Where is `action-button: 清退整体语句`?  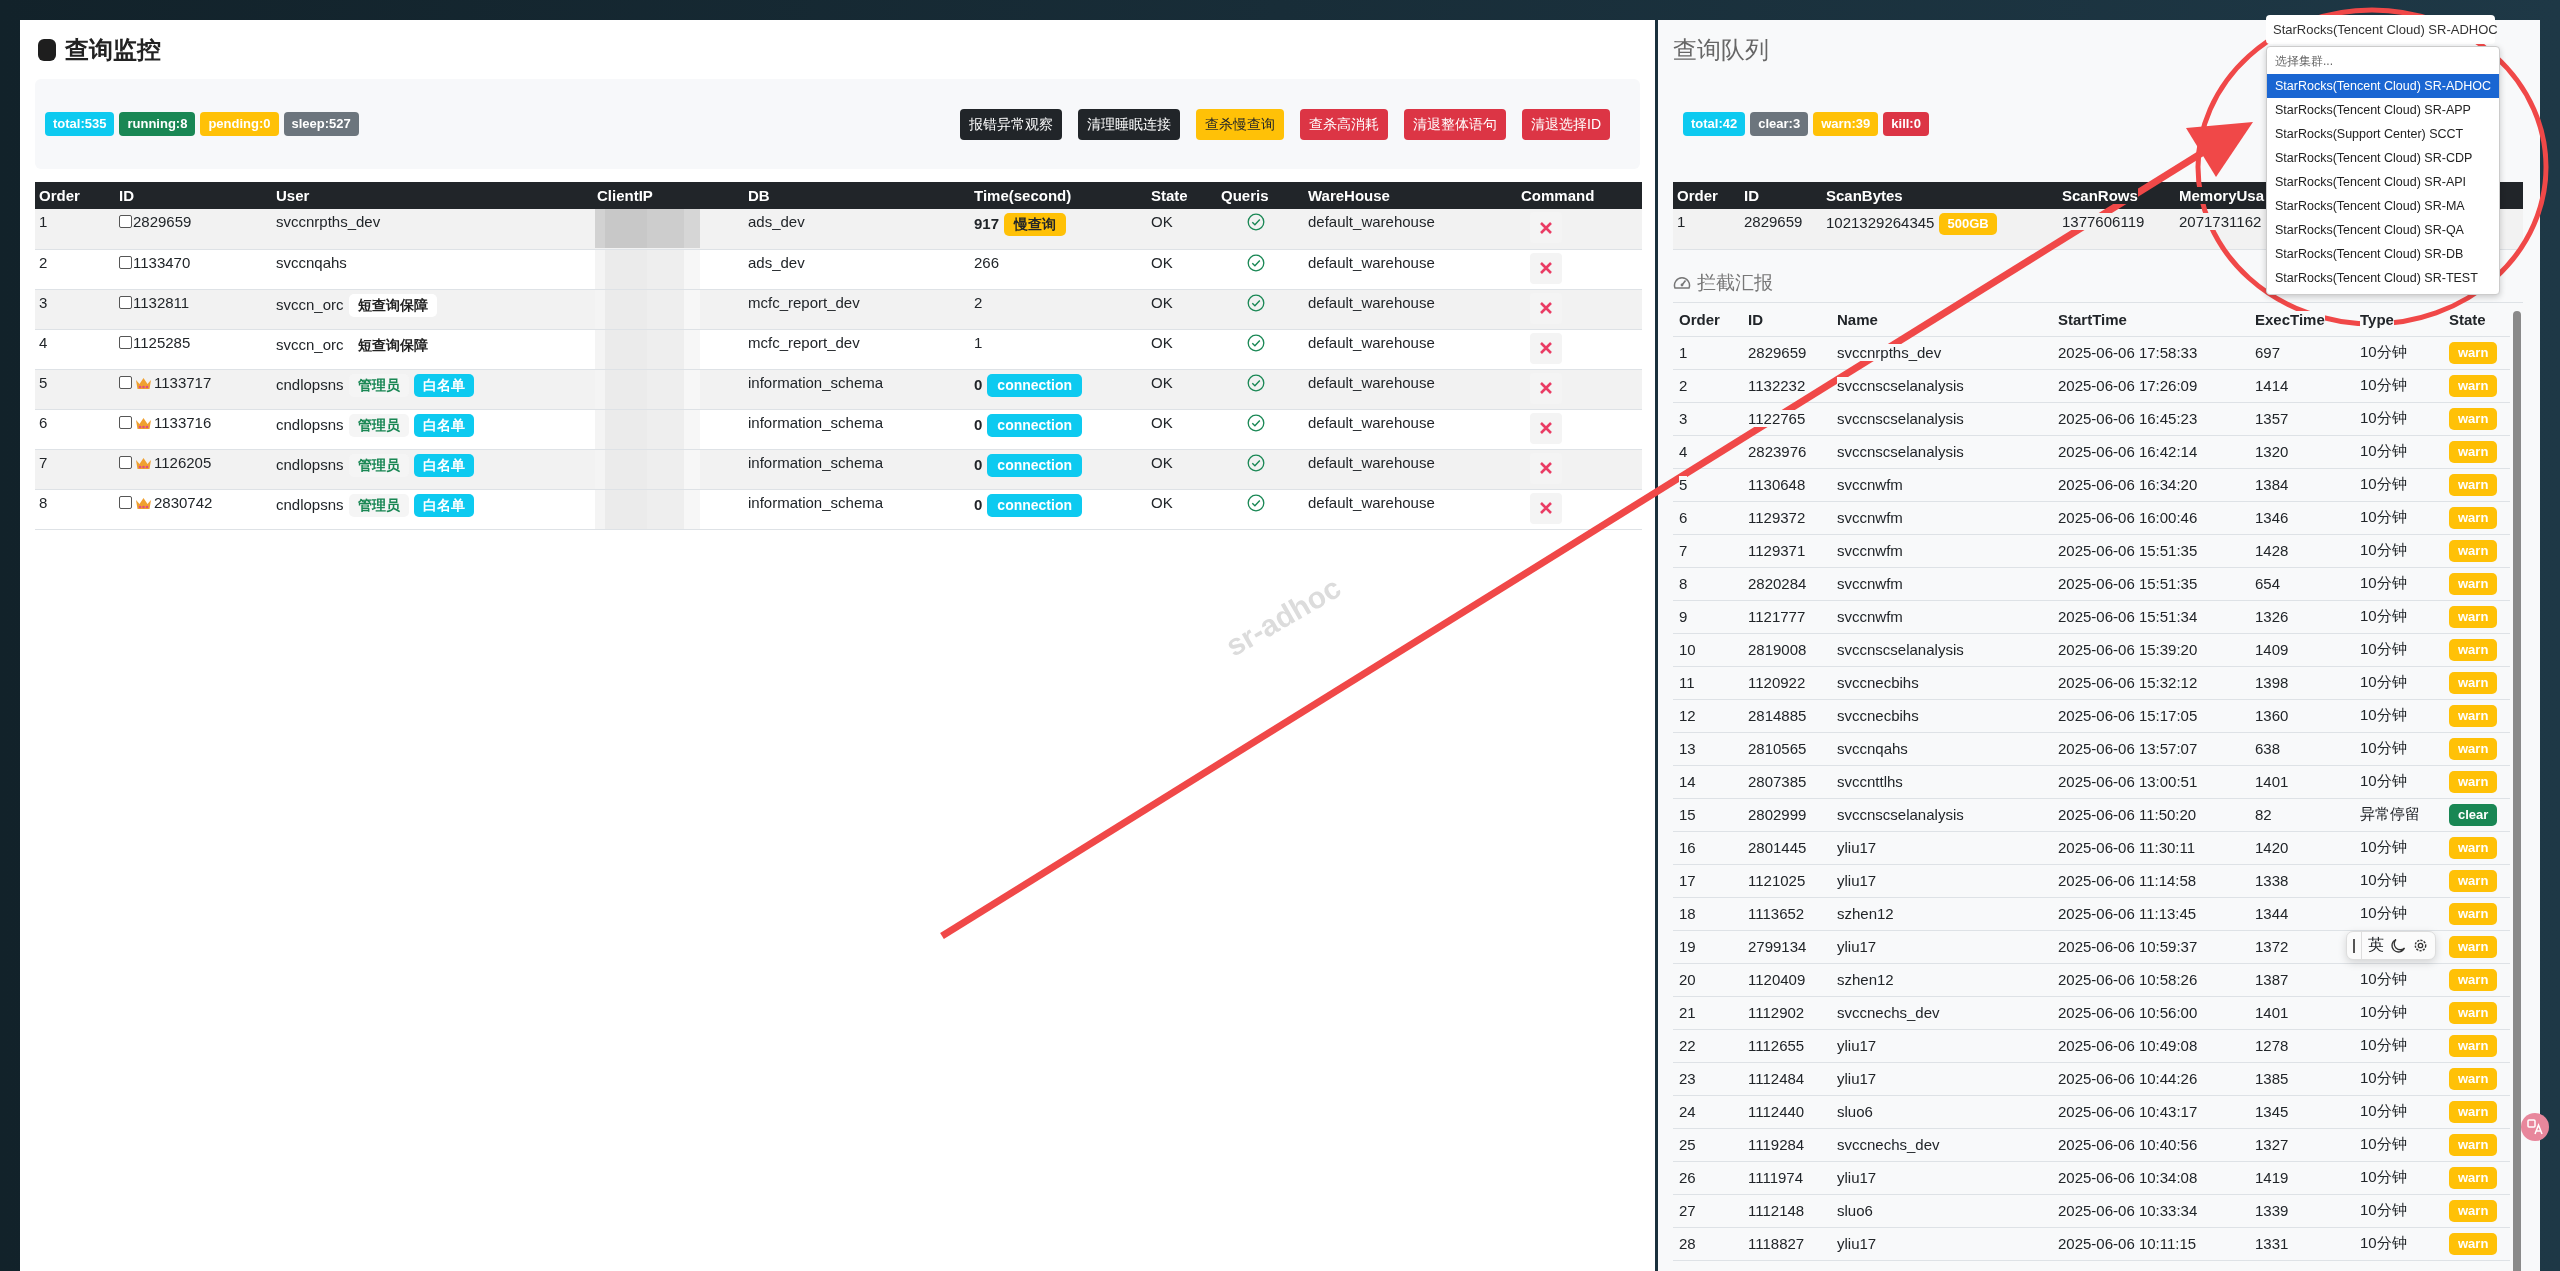 action-button: 清退整体语句 is located at coordinates (1455, 124).